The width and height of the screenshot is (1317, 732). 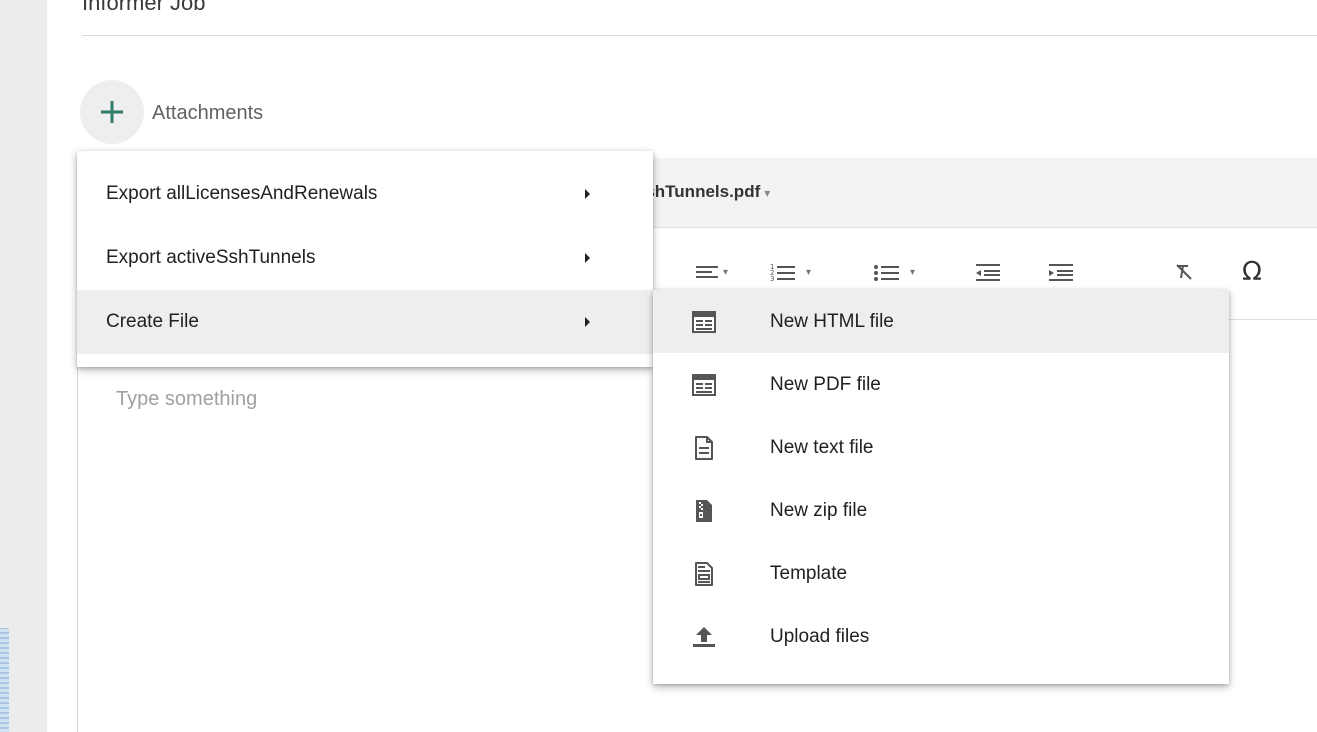 What do you see at coordinates (941, 447) in the screenshot?
I see `submenu-item-new-text-file: New text file` at bounding box center [941, 447].